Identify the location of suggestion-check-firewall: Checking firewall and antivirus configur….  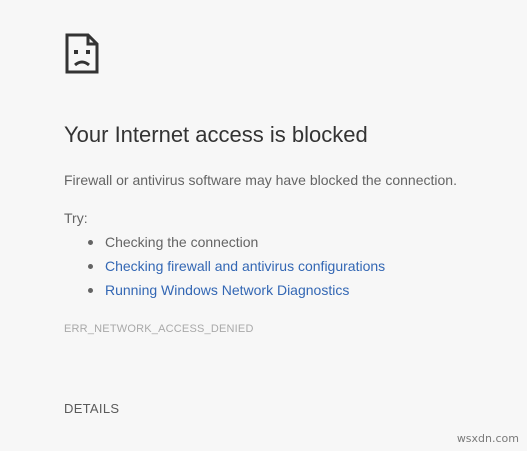
(236, 269).